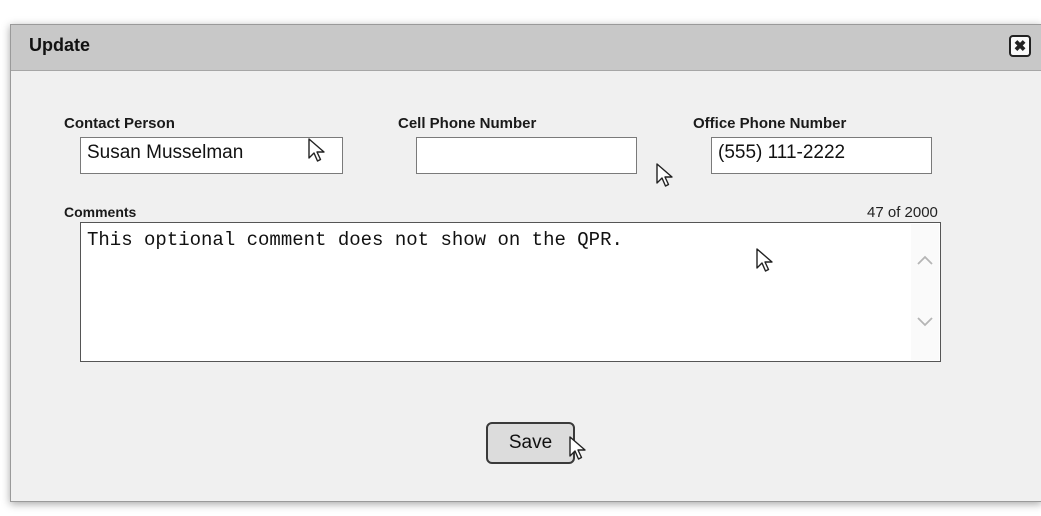 This screenshot has width=1041, height=516. I want to click on close-icon: ✖, so click(1020, 46).